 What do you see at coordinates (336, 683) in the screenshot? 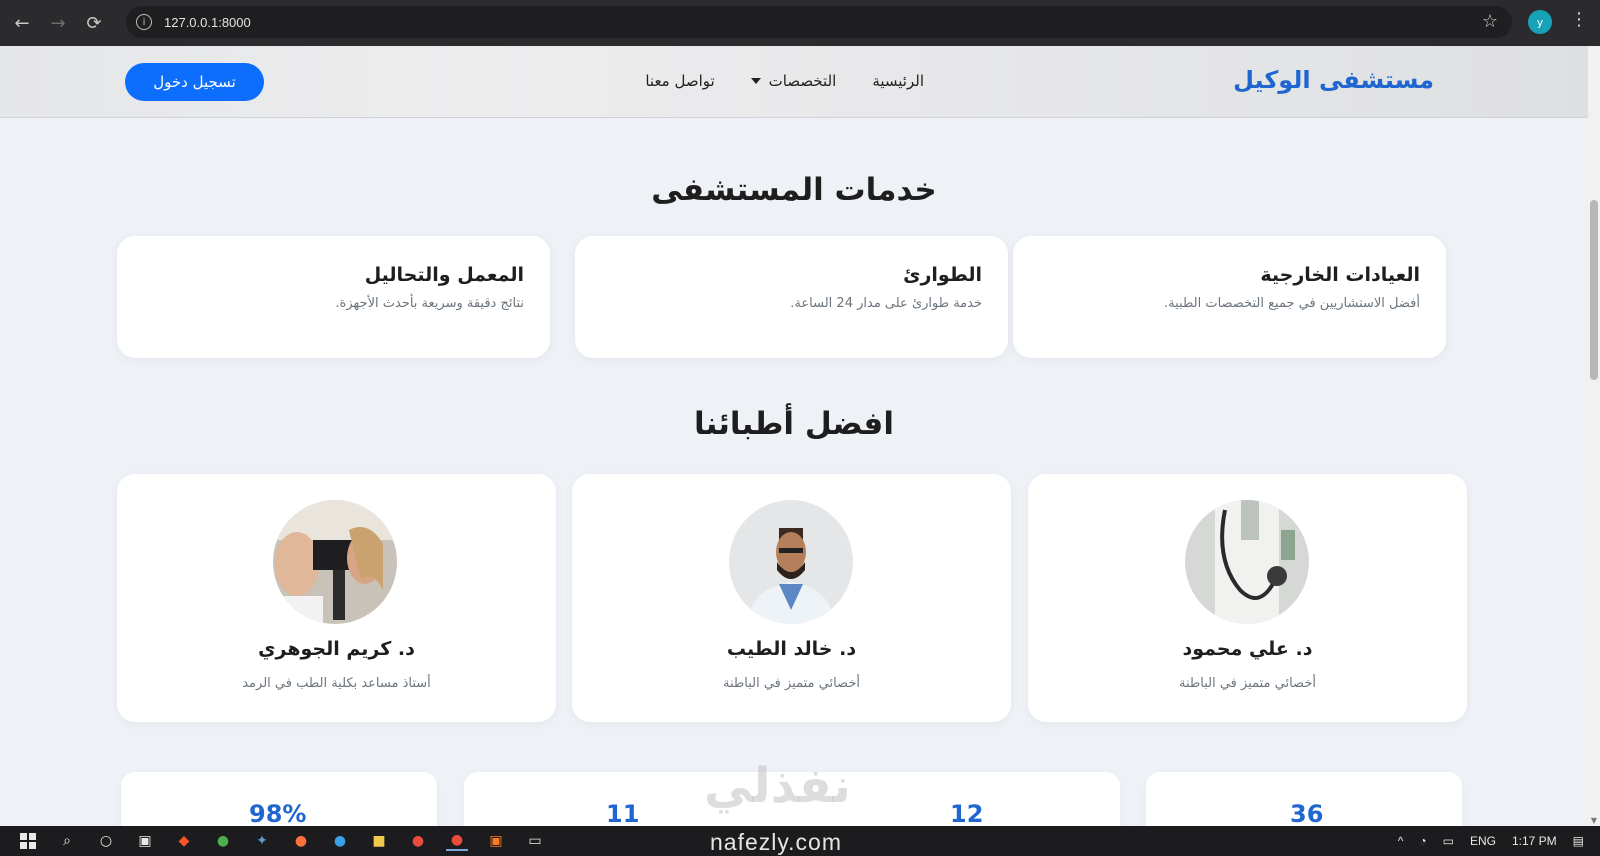
I see `doctor-title: أستاذ مساعد بكلية الطب في الرمد` at bounding box center [336, 683].